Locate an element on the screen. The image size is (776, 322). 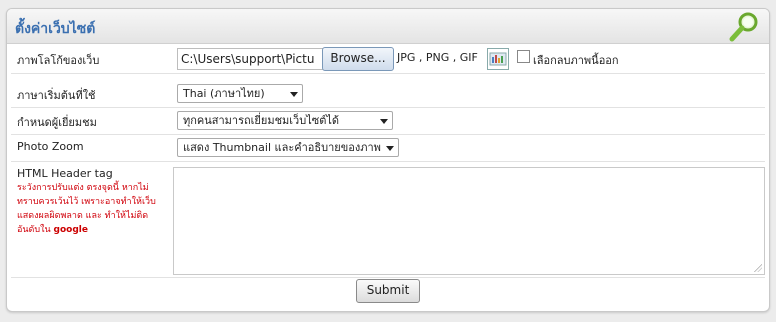
logo-label: ภาพโลโก้ของเว็บ is located at coordinates (58, 60).